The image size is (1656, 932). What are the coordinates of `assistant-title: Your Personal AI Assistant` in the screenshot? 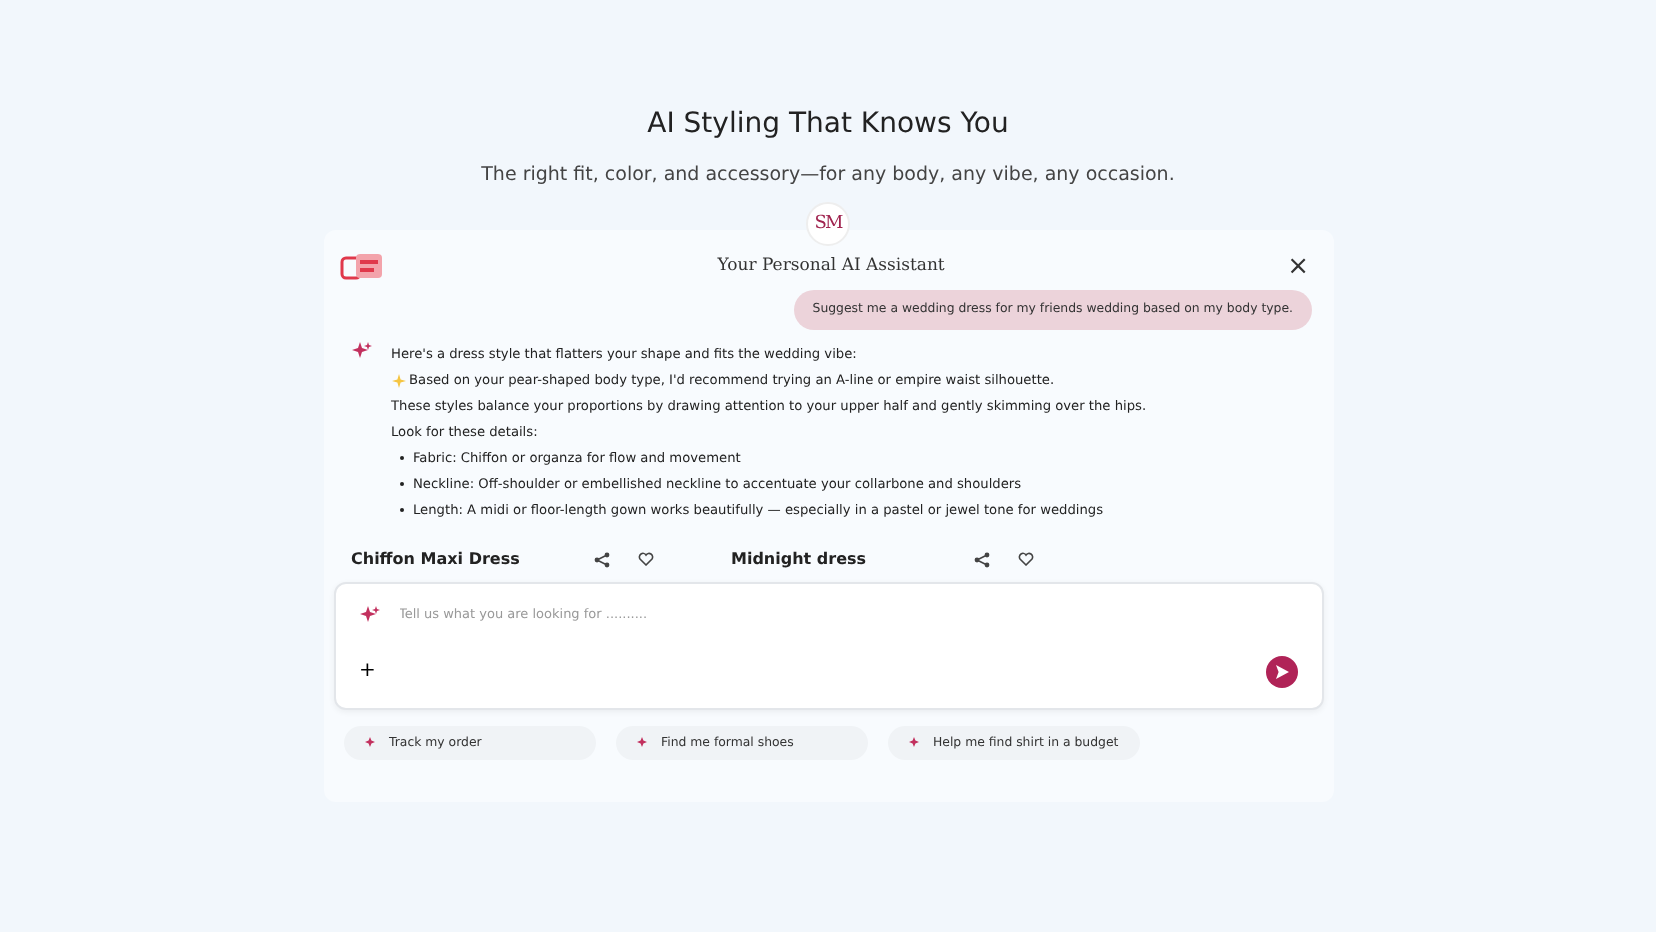 It's located at (831, 266).